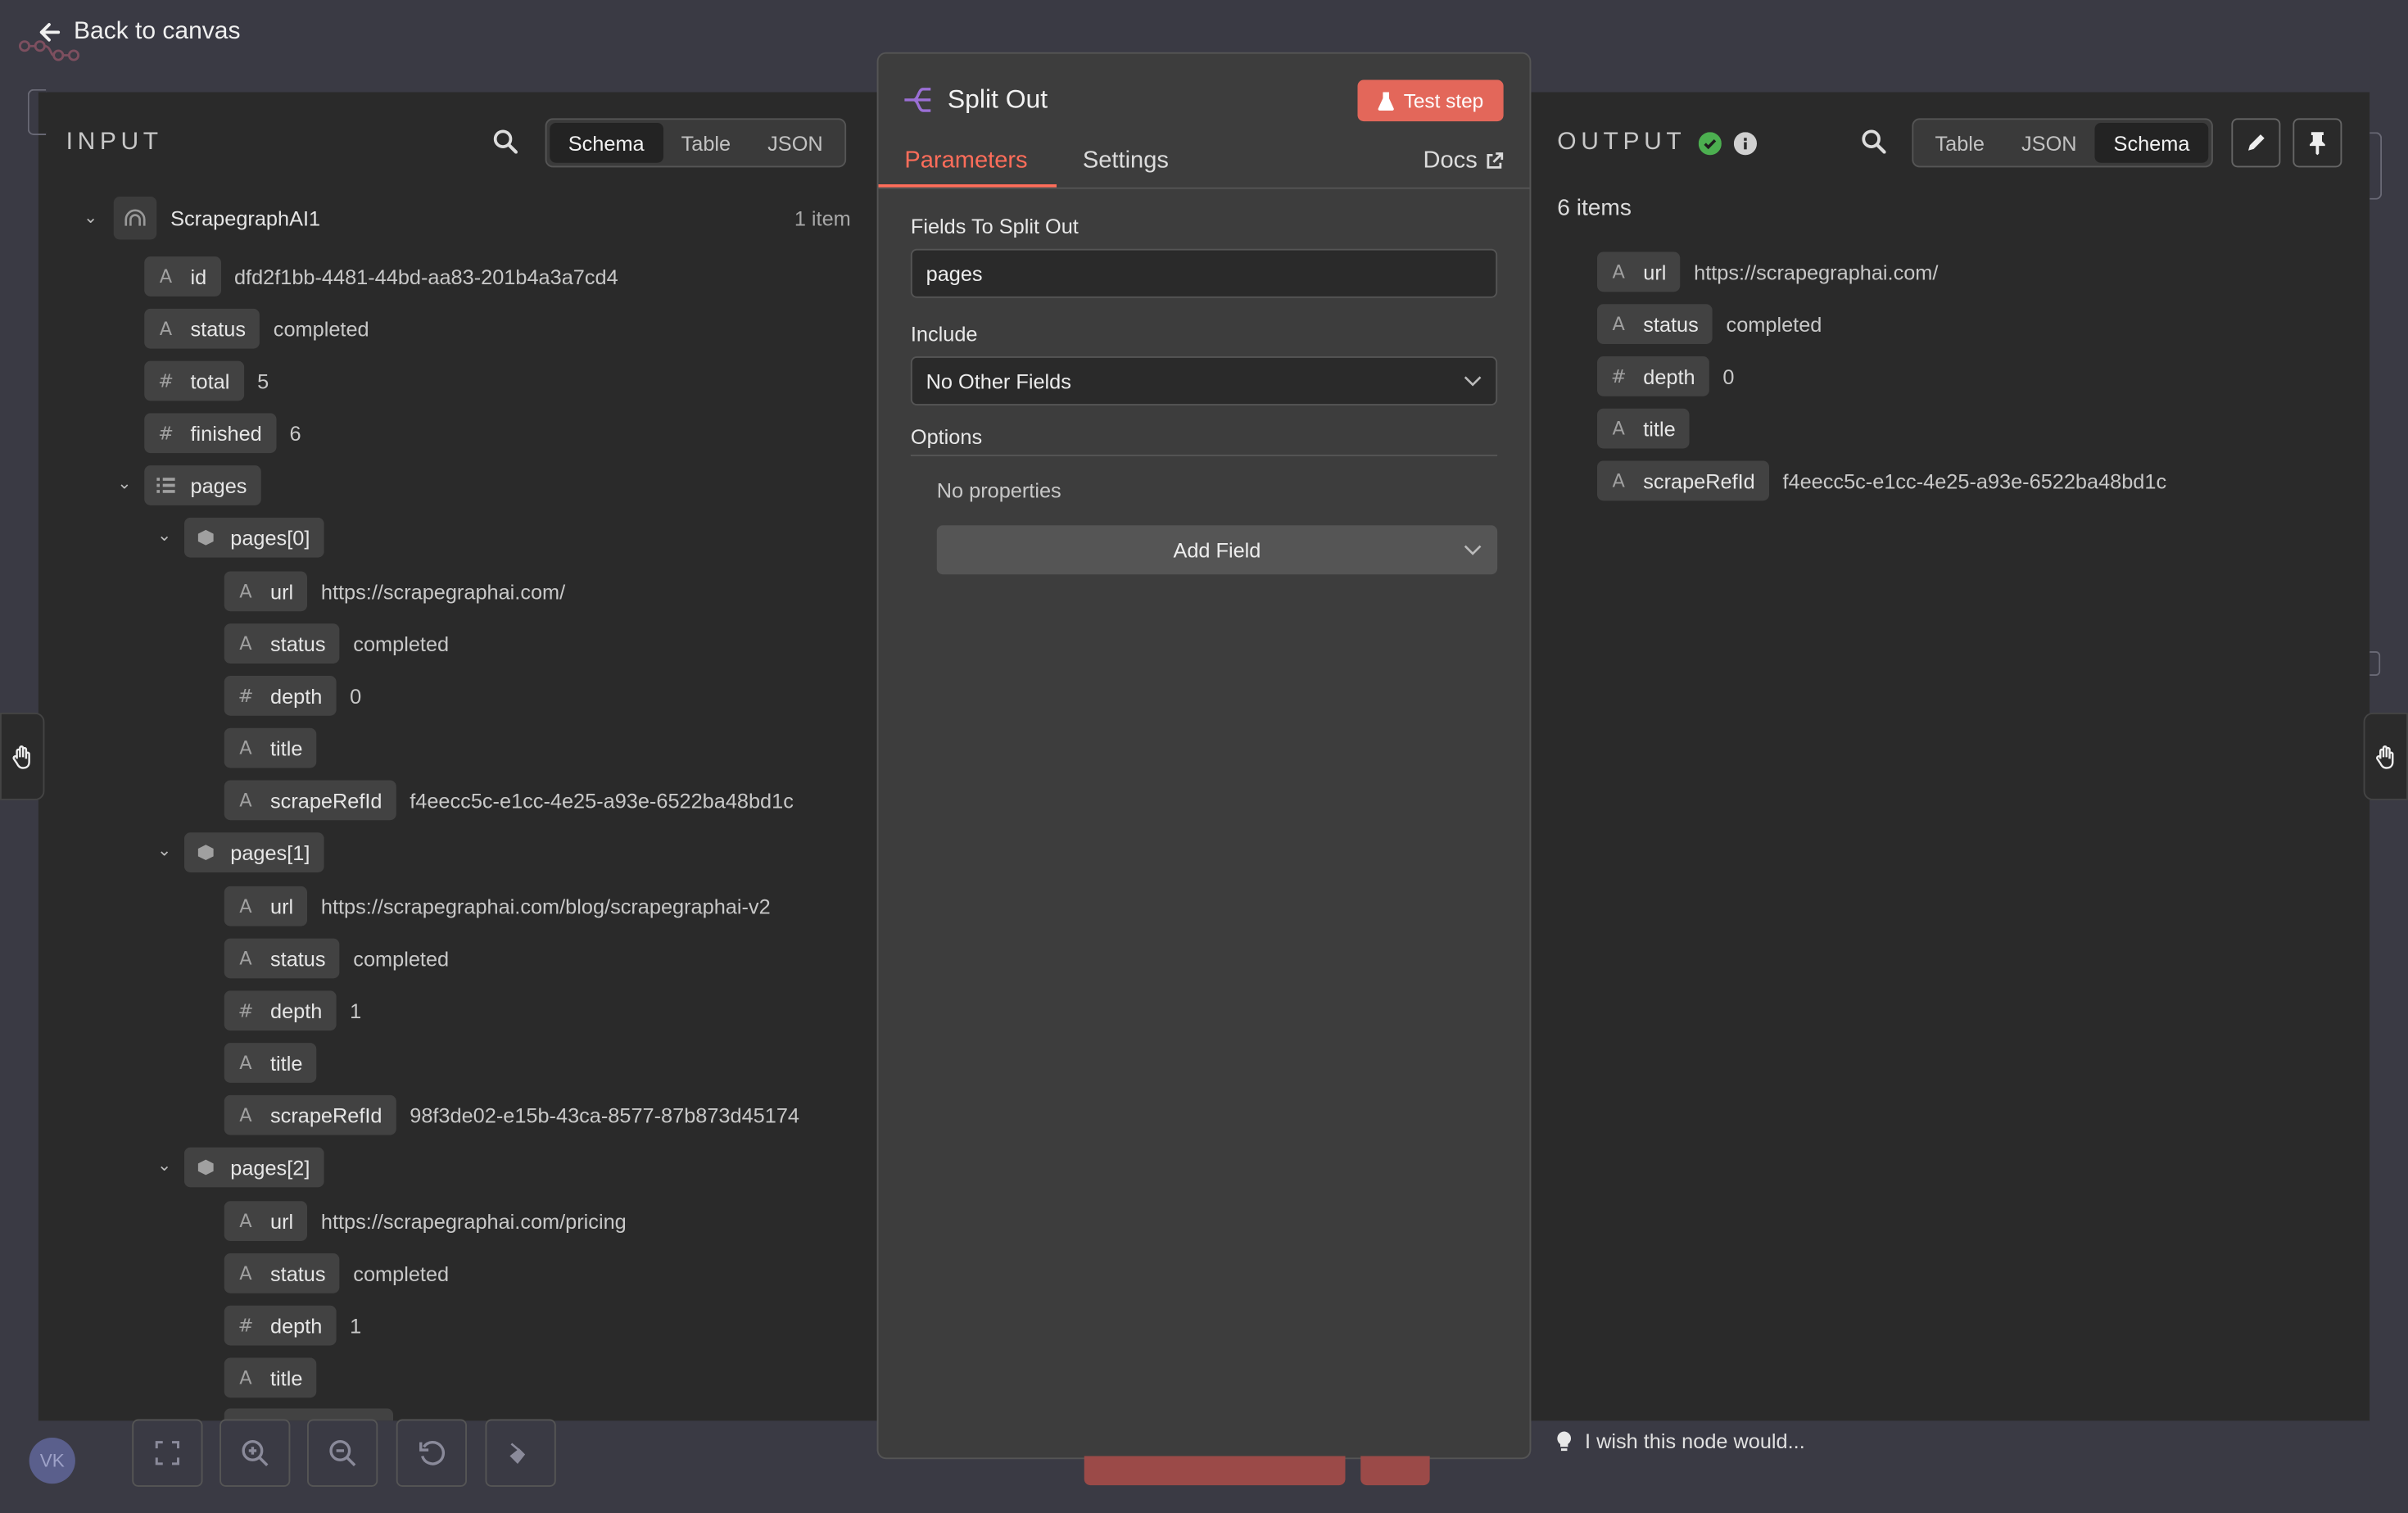 This screenshot has width=2408, height=1513. I want to click on field-value: dfd2f1bb-4481-44bd-aa83-201b4a3a7cd4, so click(425, 277).